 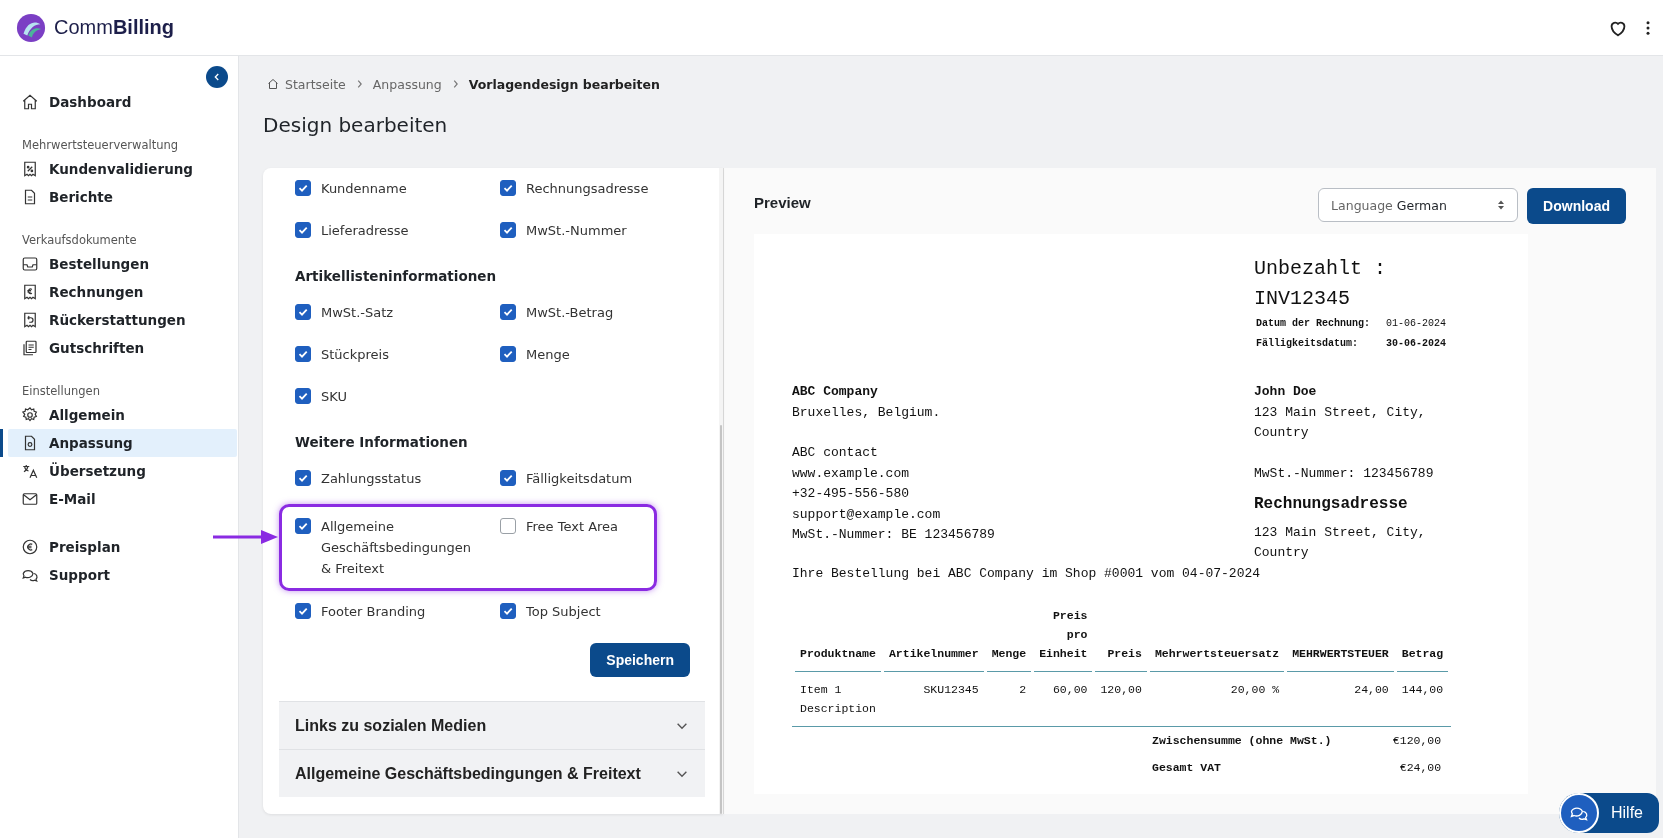 I want to click on company-address: Bruxelles, Belgium., so click(x=867, y=412).